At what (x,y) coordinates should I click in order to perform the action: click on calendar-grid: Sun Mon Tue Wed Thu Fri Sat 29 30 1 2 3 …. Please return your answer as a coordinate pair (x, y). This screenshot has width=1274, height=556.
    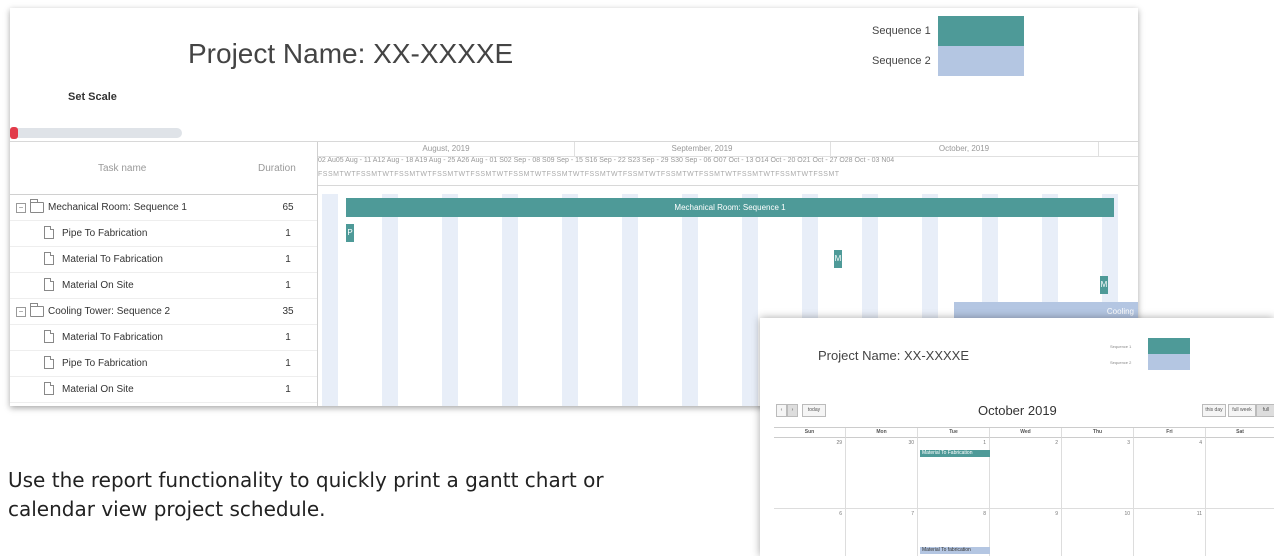
    Looking at the image, I should click on (1024, 491).